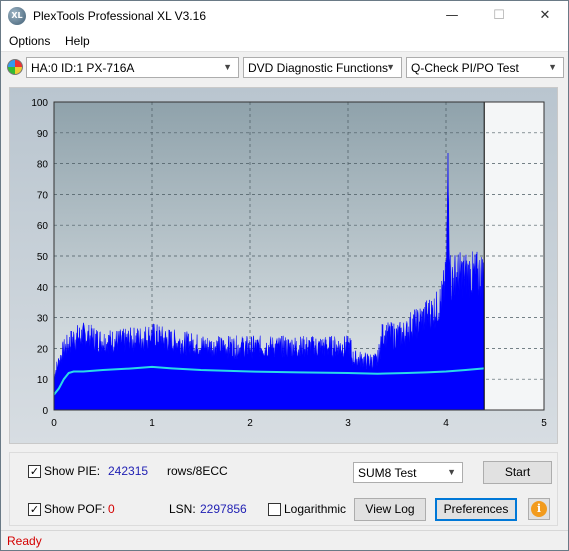  Describe the element at coordinates (390, 509) in the screenshot. I see `view-log-button: View Log` at that location.